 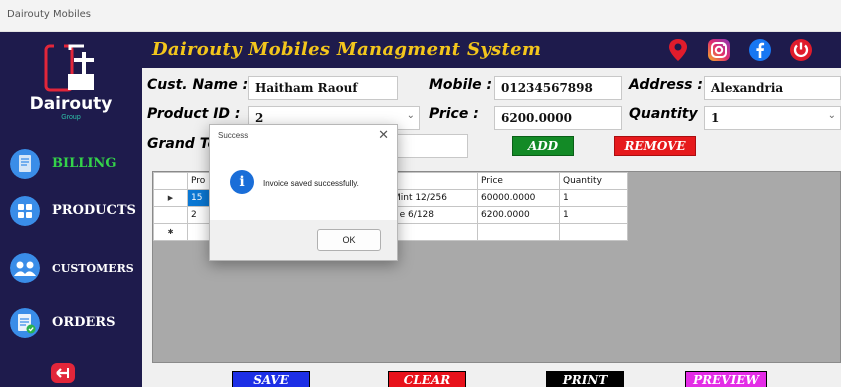 What do you see at coordinates (461, 85) in the screenshot?
I see `mobile-label: Mobile :` at bounding box center [461, 85].